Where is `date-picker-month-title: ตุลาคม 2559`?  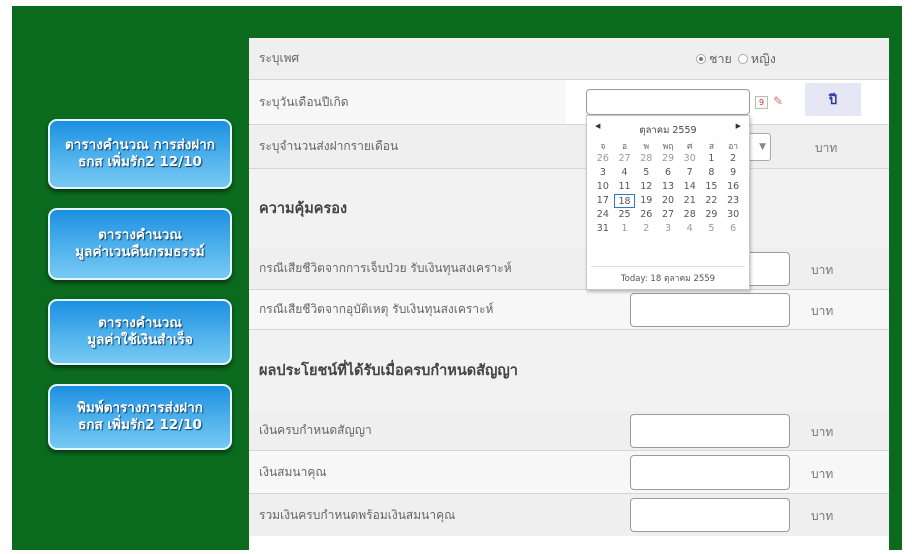 date-picker-month-title: ตุลาคม 2559 is located at coordinates (668, 130).